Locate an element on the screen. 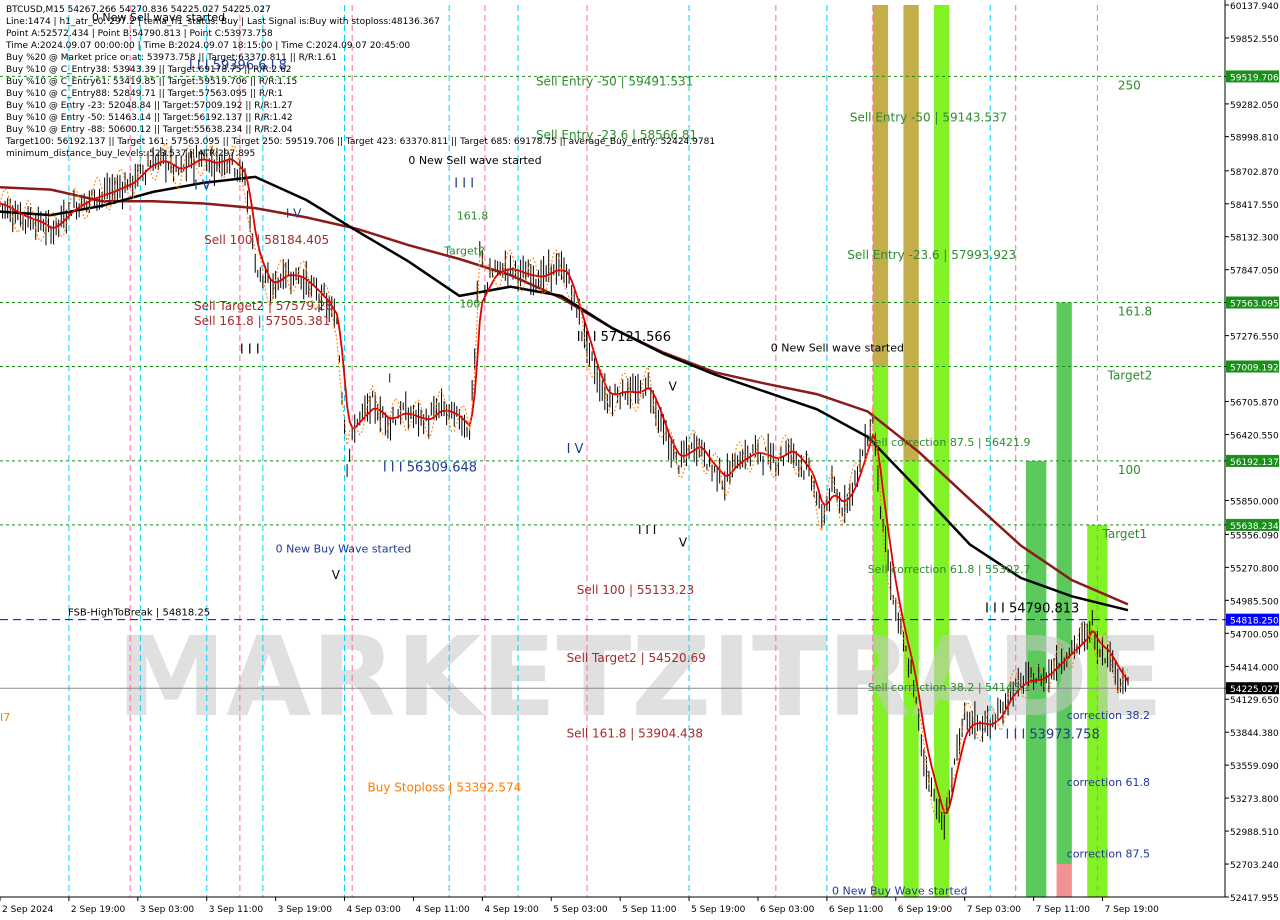 The image size is (1280, 920). price-tick-label: 57563.095 is located at coordinates (1254, 305).